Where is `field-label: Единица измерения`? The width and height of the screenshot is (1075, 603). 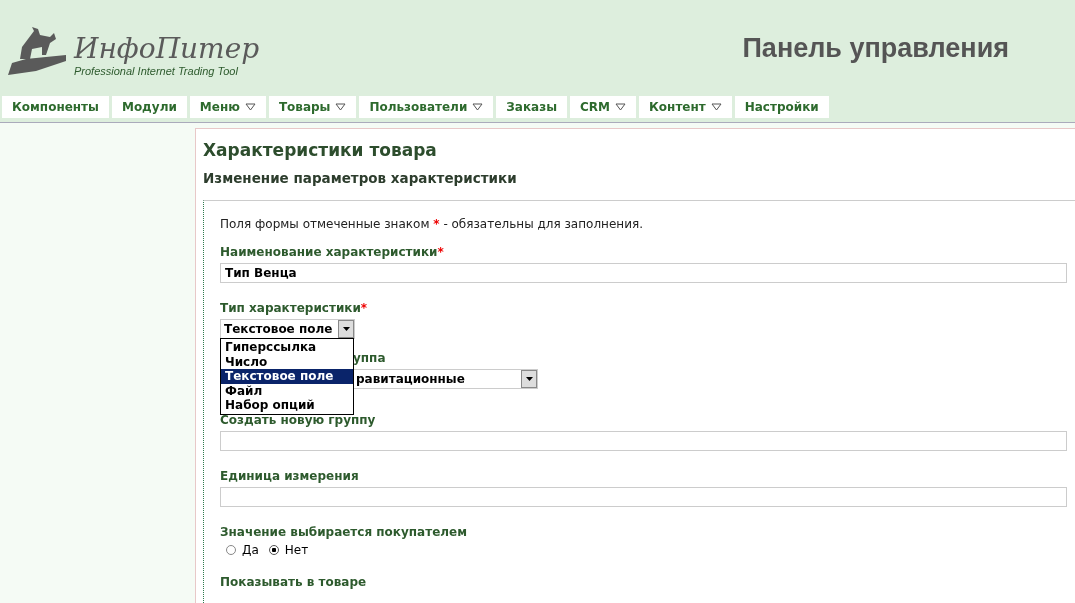
field-label: Единица измерения is located at coordinates (290, 476).